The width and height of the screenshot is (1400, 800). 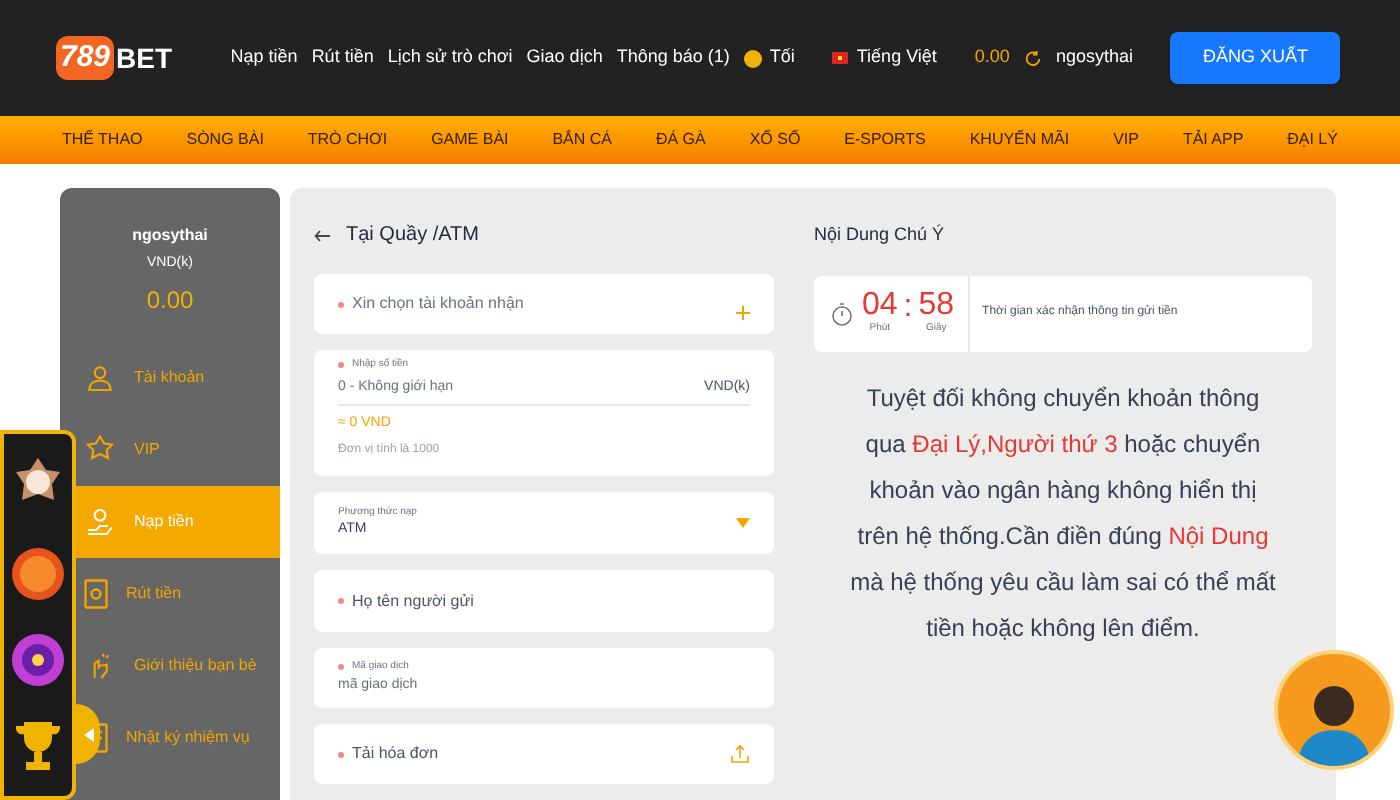 I want to click on theme-toggle: Tối, so click(x=769, y=58).